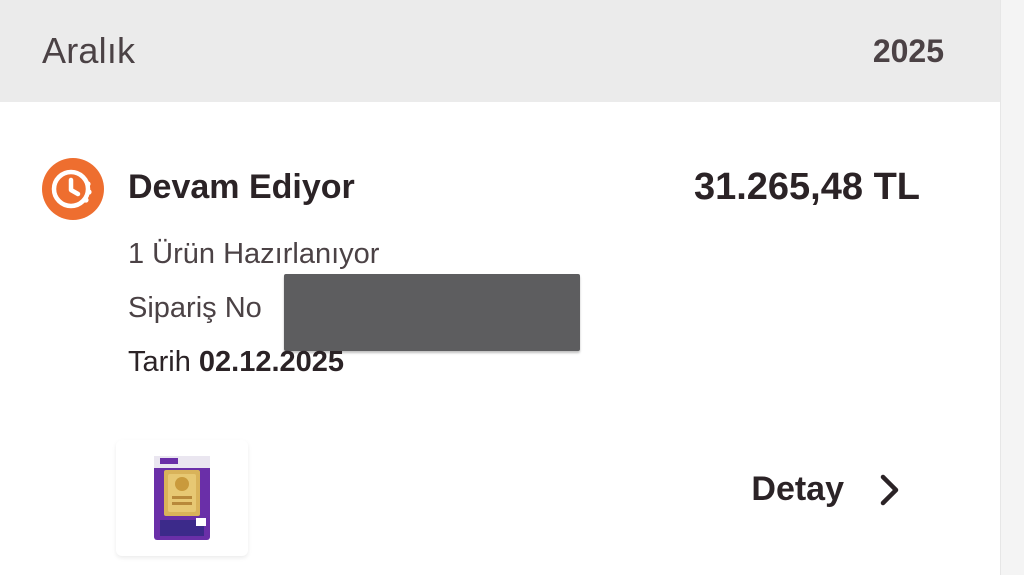 The height and width of the screenshot is (575, 1024). I want to click on gold-bar-product-image, so click(182, 498).